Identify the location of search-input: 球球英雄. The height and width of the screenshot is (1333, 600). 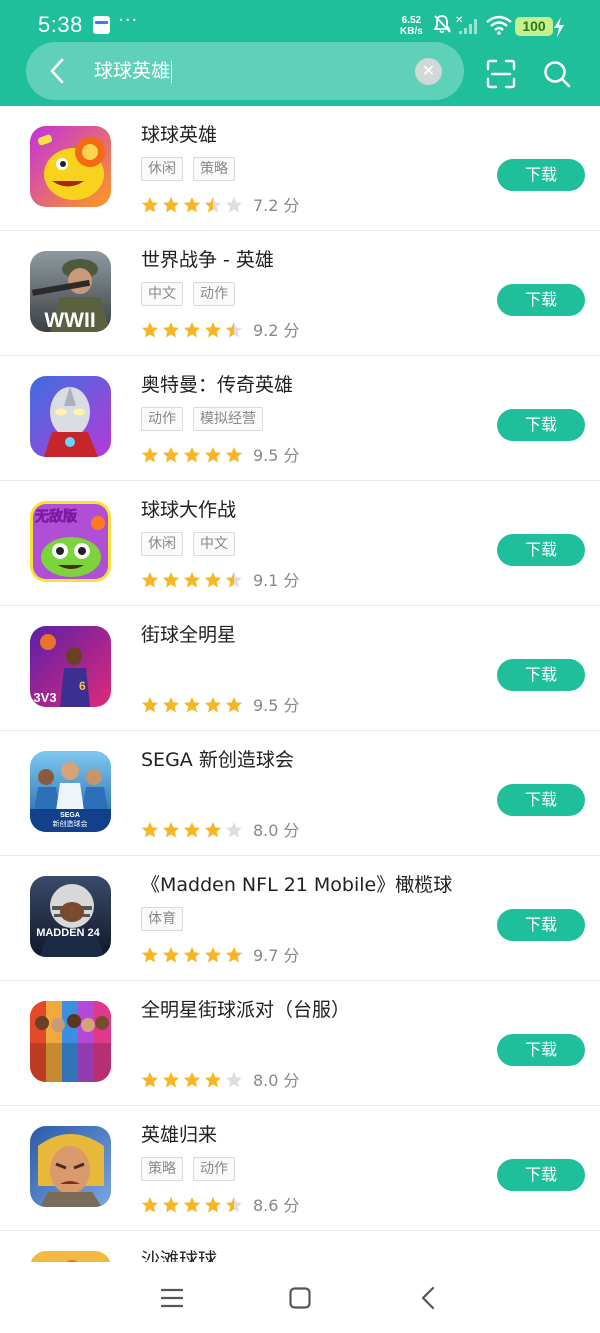
(133, 71).